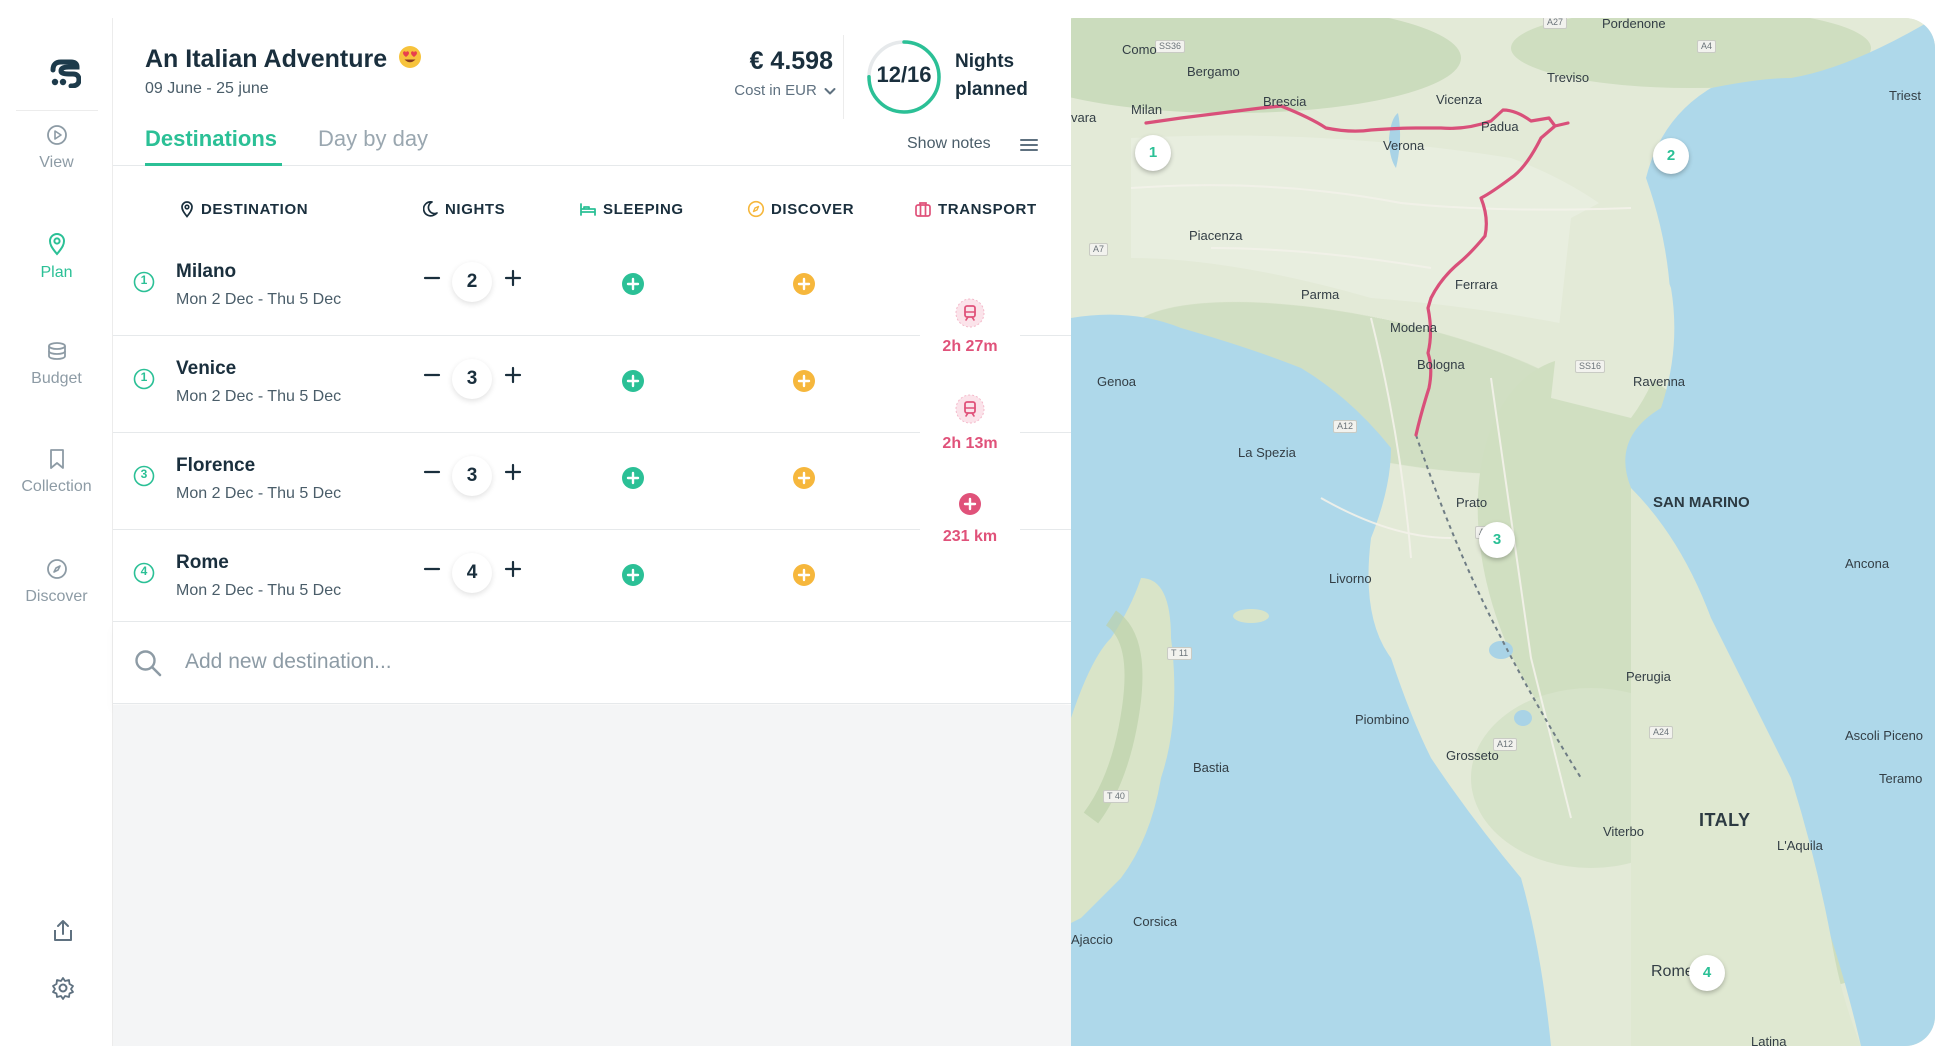 This screenshot has width=1936, height=1050. I want to click on currency-select: Cost in EUR, so click(785, 90).